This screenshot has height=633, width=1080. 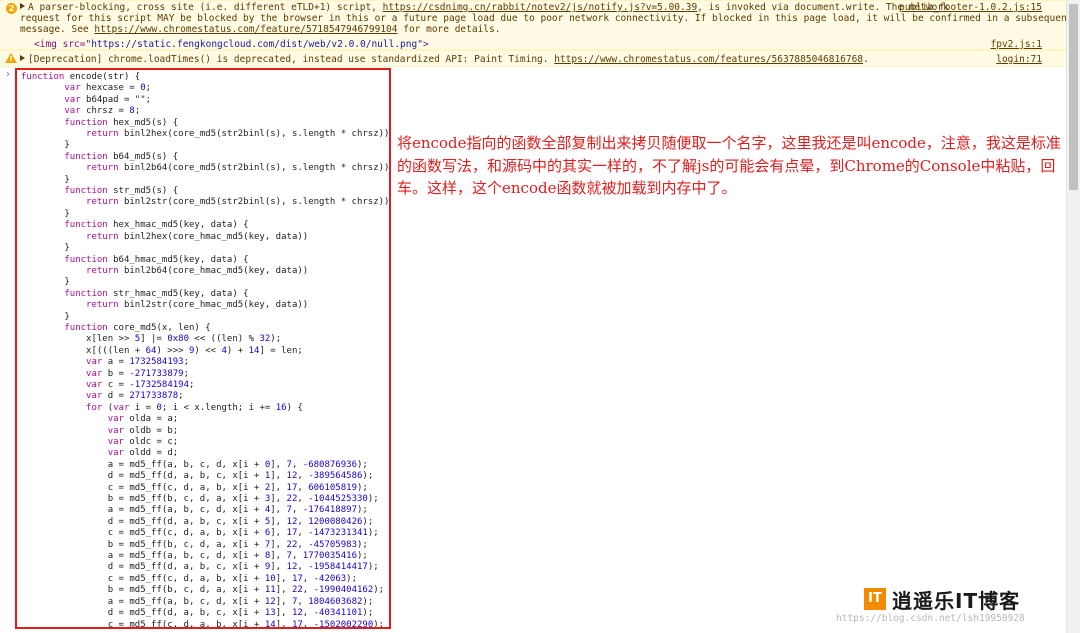 What do you see at coordinates (11, 8) in the screenshot?
I see `warning-count-badge-icon: 2` at bounding box center [11, 8].